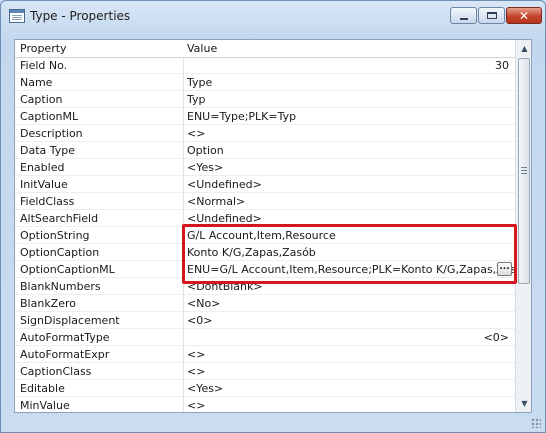  What do you see at coordinates (265, 99) in the screenshot?
I see `property-row: Caption Typ` at bounding box center [265, 99].